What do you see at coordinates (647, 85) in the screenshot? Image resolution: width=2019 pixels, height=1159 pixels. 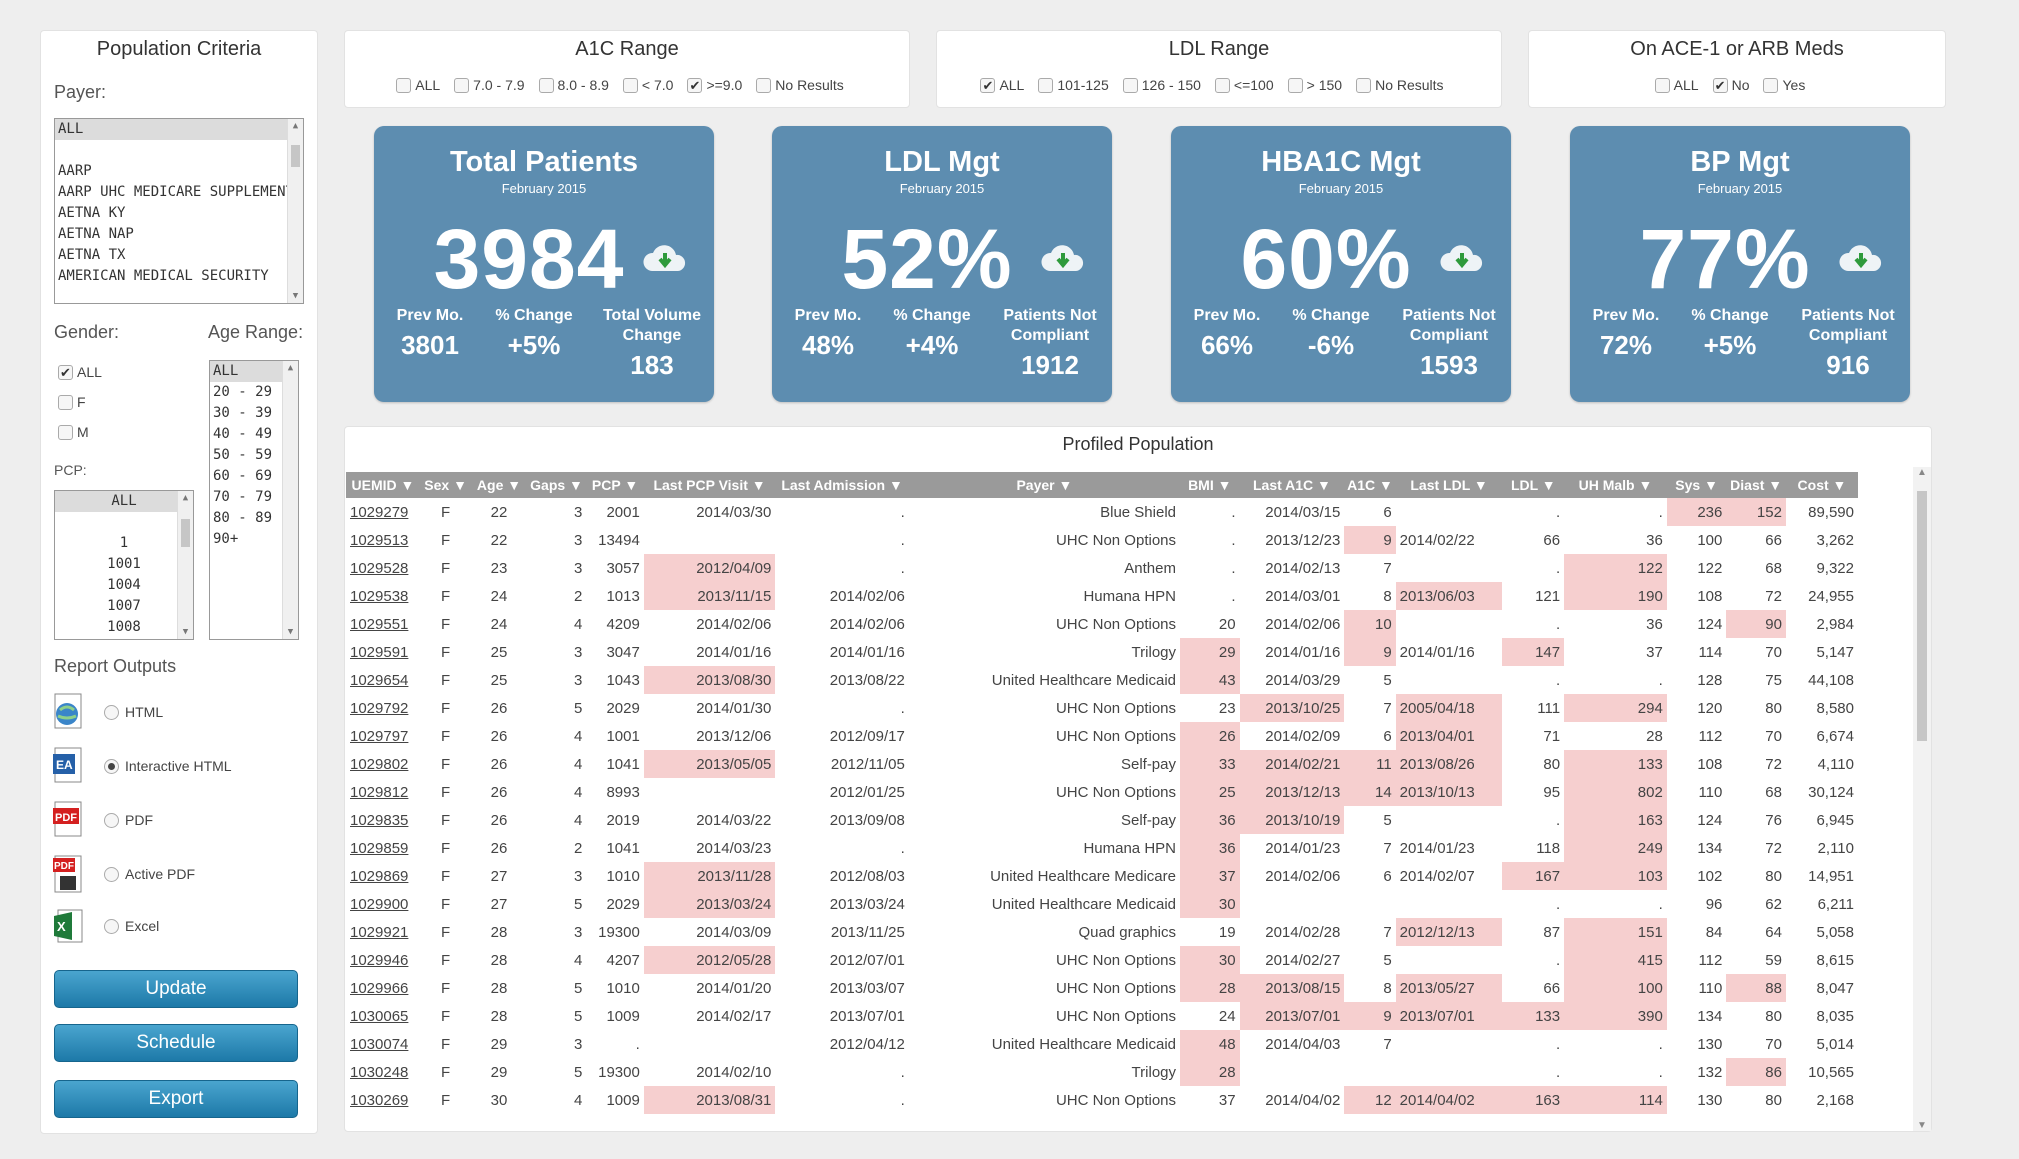 I see `a1c-7-0-checkbox: < 7.0` at bounding box center [647, 85].